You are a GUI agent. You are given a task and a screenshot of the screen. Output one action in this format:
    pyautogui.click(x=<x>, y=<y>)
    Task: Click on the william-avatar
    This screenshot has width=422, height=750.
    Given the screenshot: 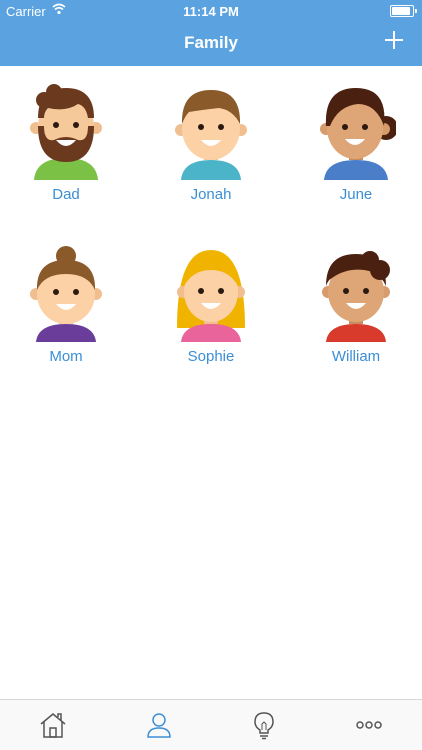 What is the action you would take?
    pyautogui.click(x=356, y=296)
    